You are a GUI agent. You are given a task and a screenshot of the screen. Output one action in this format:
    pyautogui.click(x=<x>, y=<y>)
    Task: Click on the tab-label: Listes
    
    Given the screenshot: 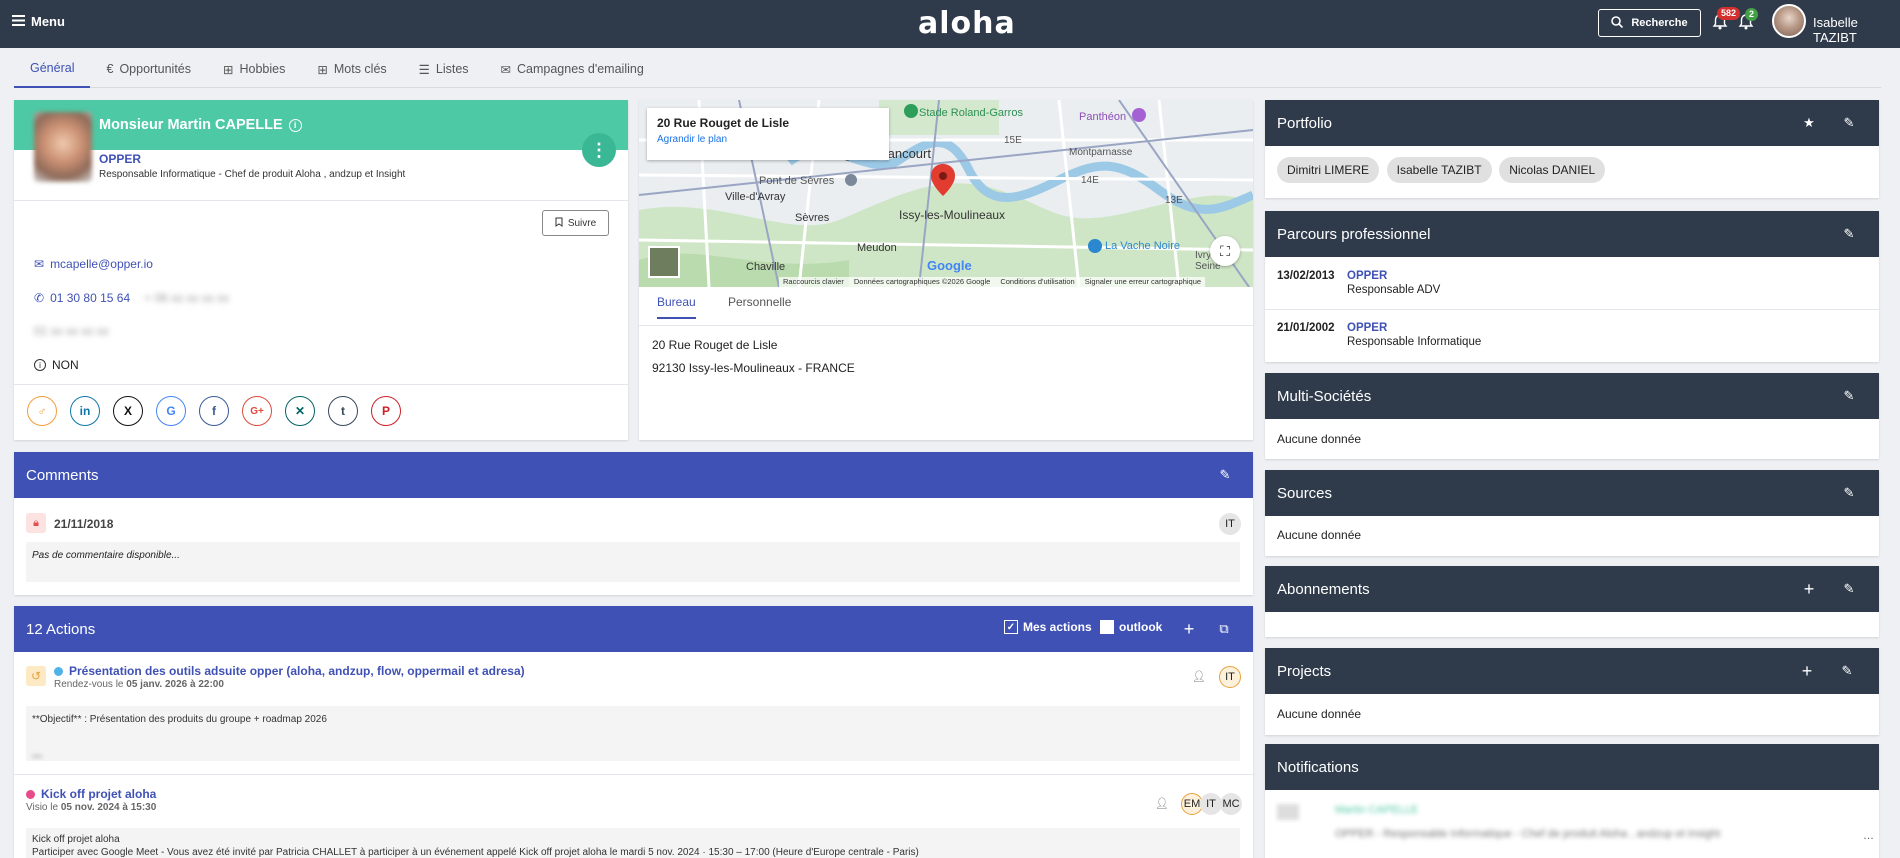 What is the action you would take?
    pyautogui.click(x=452, y=69)
    